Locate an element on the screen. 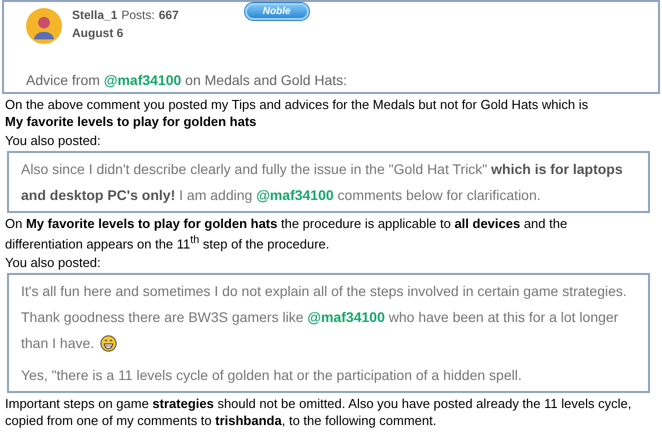 The height and width of the screenshot is (437, 662). quote-text: Also since I didn't describe clearly and fully the issue in the "Gold Hat Trick" is located at coordinates (254, 169).